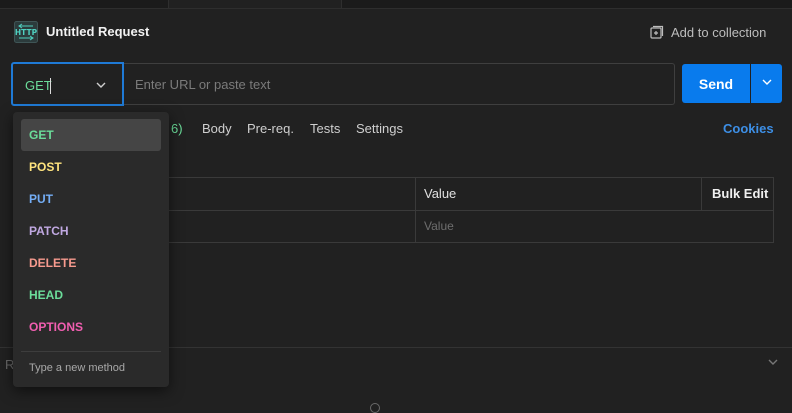  What do you see at coordinates (270, 129) in the screenshot?
I see `tab-pre-request: Pre-req.` at bounding box center [270, 129].